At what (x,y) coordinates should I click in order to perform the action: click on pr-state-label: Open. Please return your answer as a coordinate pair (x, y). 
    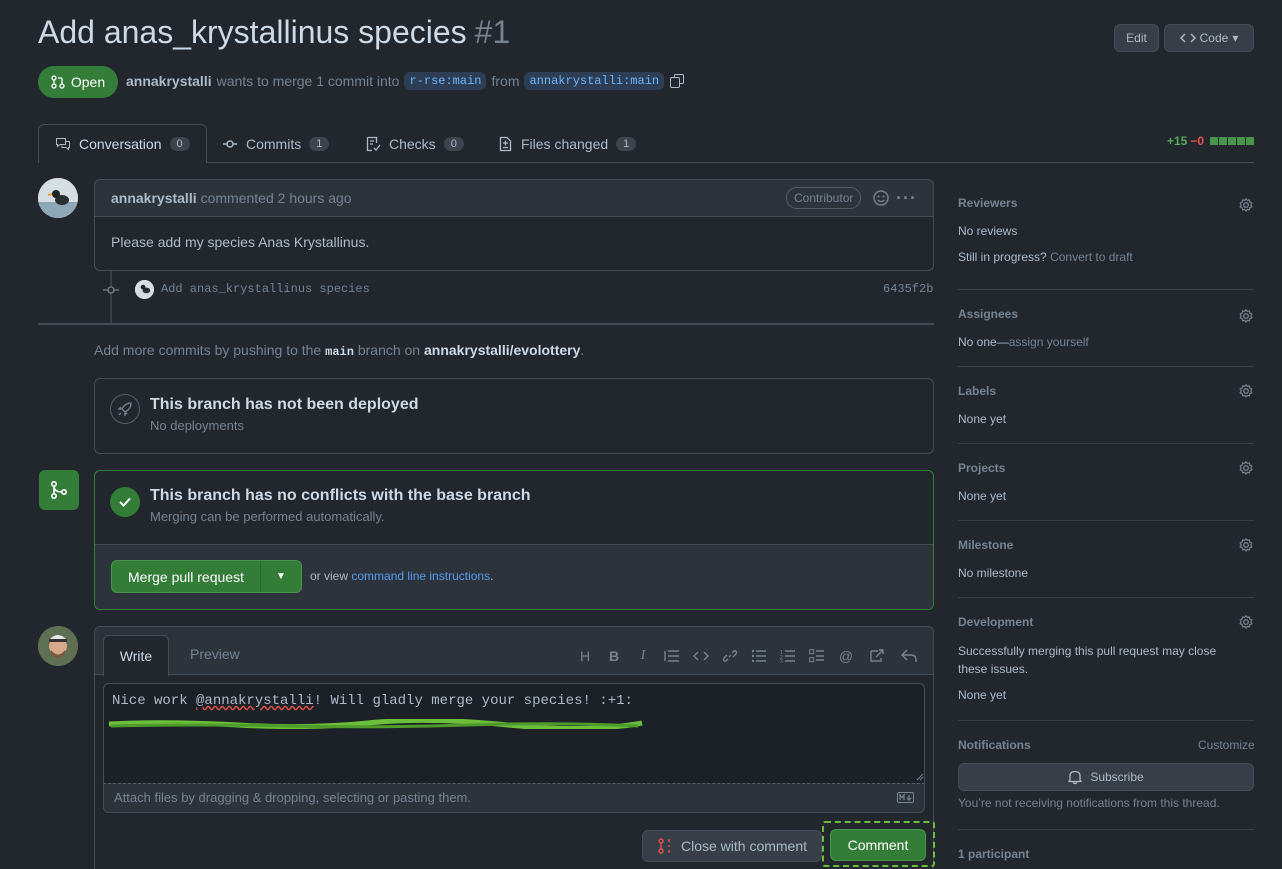
    Looking at the image, I should click on (88, 82).